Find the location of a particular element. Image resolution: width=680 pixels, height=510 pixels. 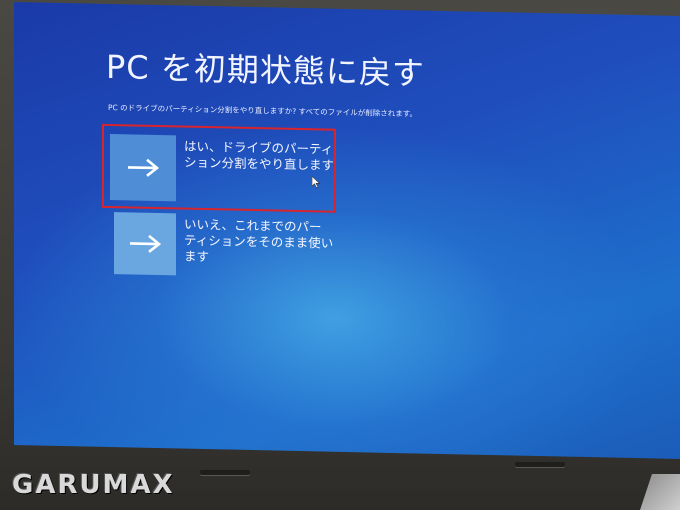

highlight-box is located at coordinates (219, 168).